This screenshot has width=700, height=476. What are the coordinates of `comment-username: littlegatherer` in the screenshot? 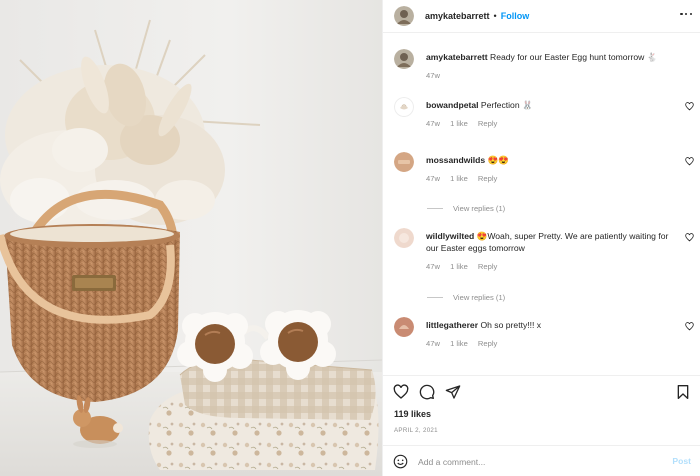 It's located at (452, 325).